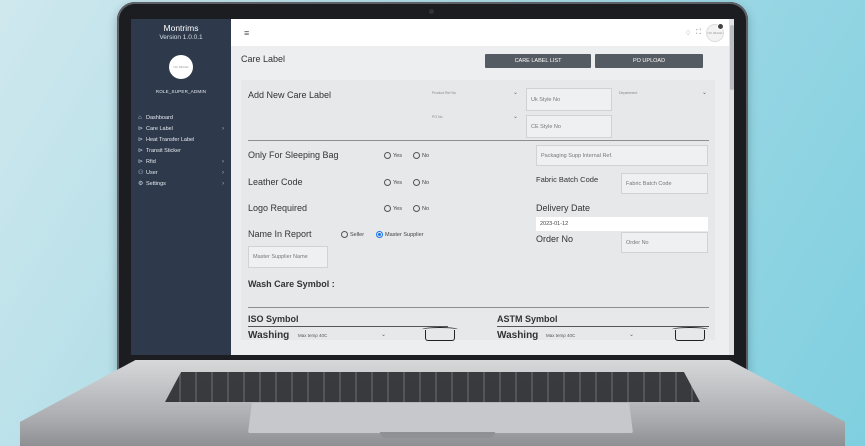 The width and height of the screenshot is (865, 446). Describe the element at coordinates (170, 139) in the screenshot. I see `sidebar-item-label: Heat Transfer Label` at that location.